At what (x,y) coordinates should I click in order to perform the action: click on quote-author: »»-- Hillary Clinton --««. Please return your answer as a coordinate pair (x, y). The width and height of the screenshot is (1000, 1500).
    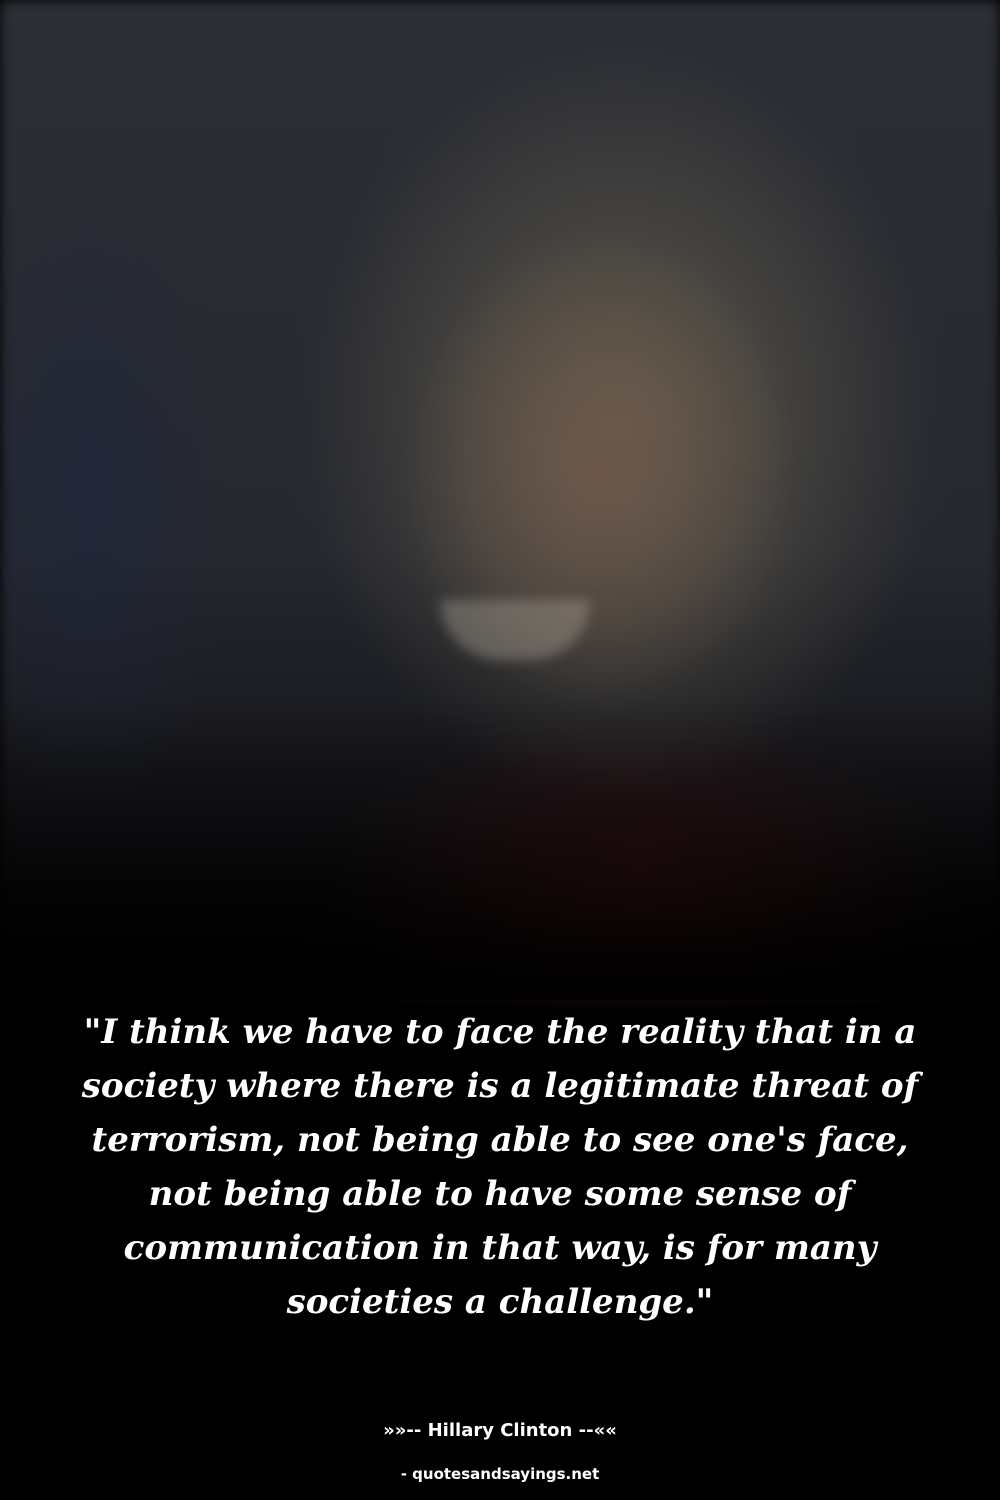
    Looking at the image, I should click on (500, 1430).